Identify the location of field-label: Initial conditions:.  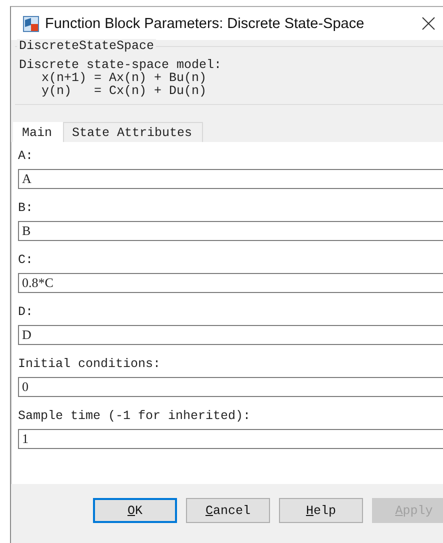
(90, 364).